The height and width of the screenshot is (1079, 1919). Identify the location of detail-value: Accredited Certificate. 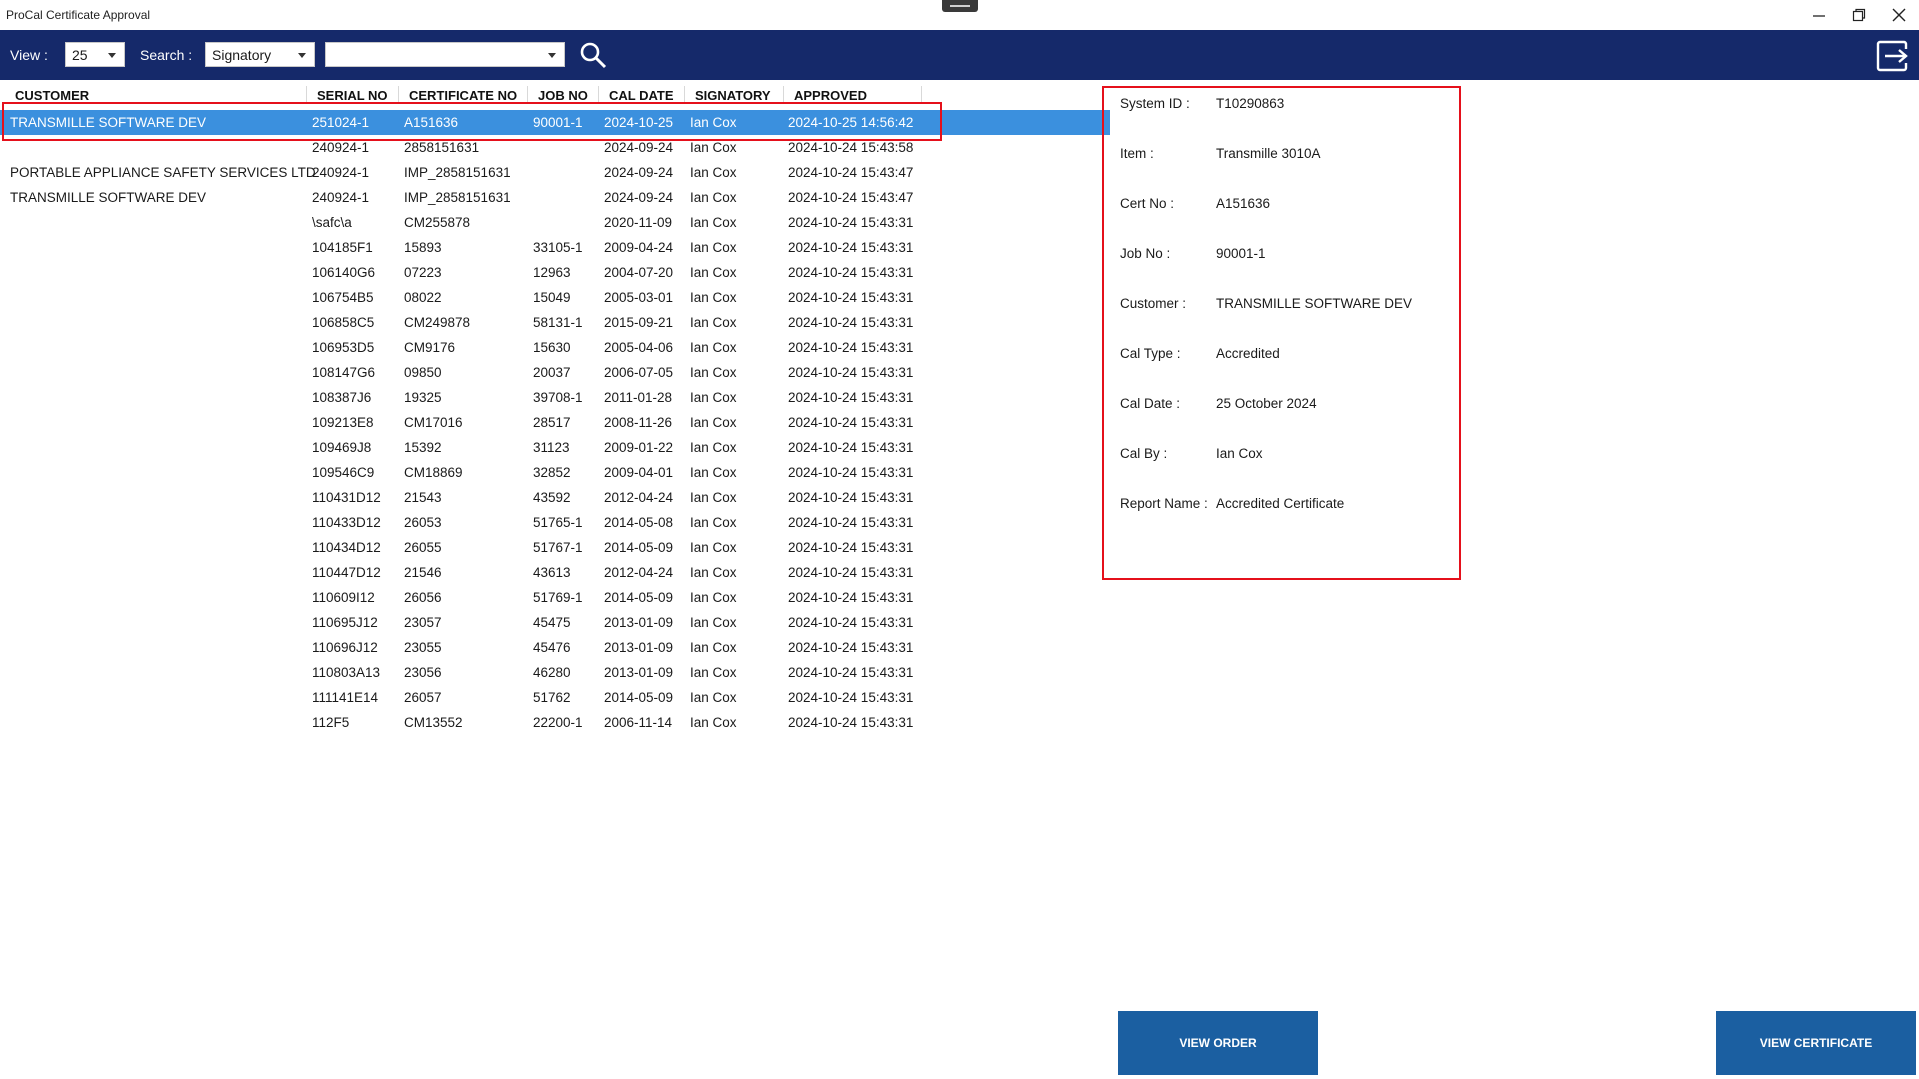
(1280, 503).